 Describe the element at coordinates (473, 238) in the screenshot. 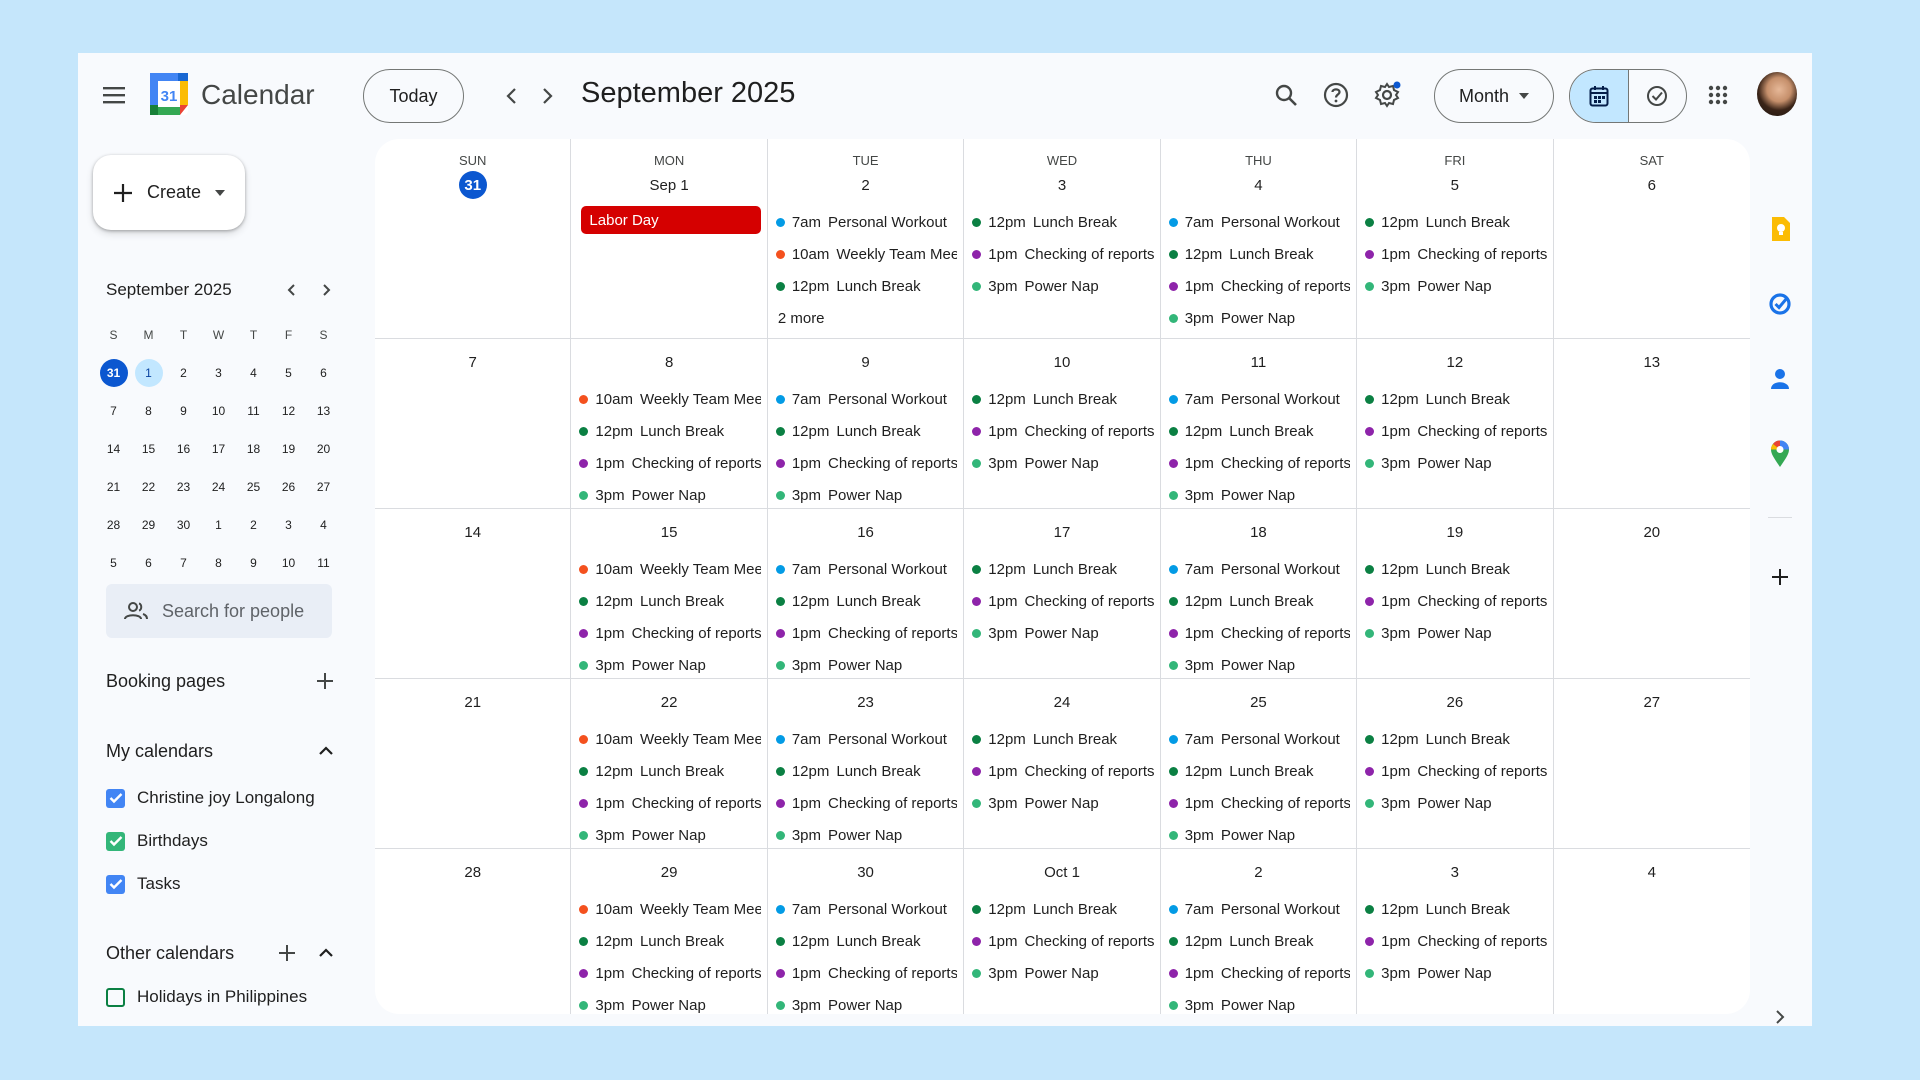

I see `day-cell: SUN 31` at that location.